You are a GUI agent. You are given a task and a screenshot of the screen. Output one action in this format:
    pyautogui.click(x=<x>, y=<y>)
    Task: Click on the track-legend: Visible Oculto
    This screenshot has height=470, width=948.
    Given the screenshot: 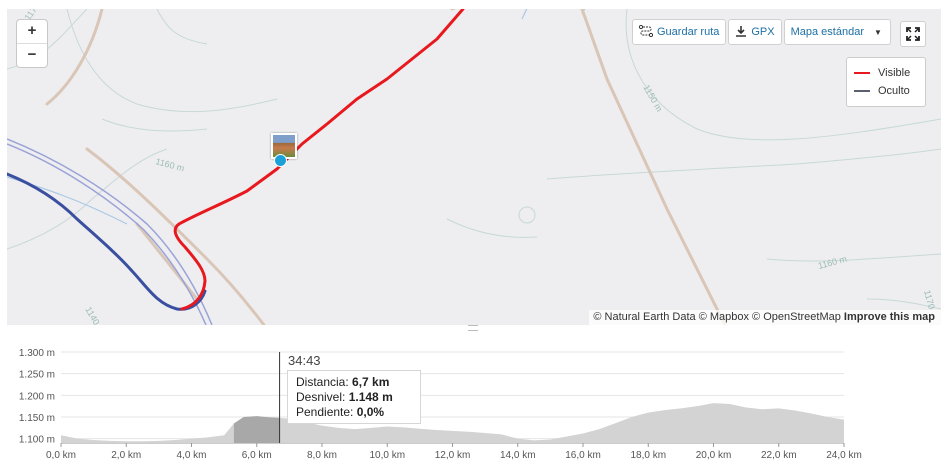 What is the action you would take?
    pyautogui.click(x=886, y=82)
    